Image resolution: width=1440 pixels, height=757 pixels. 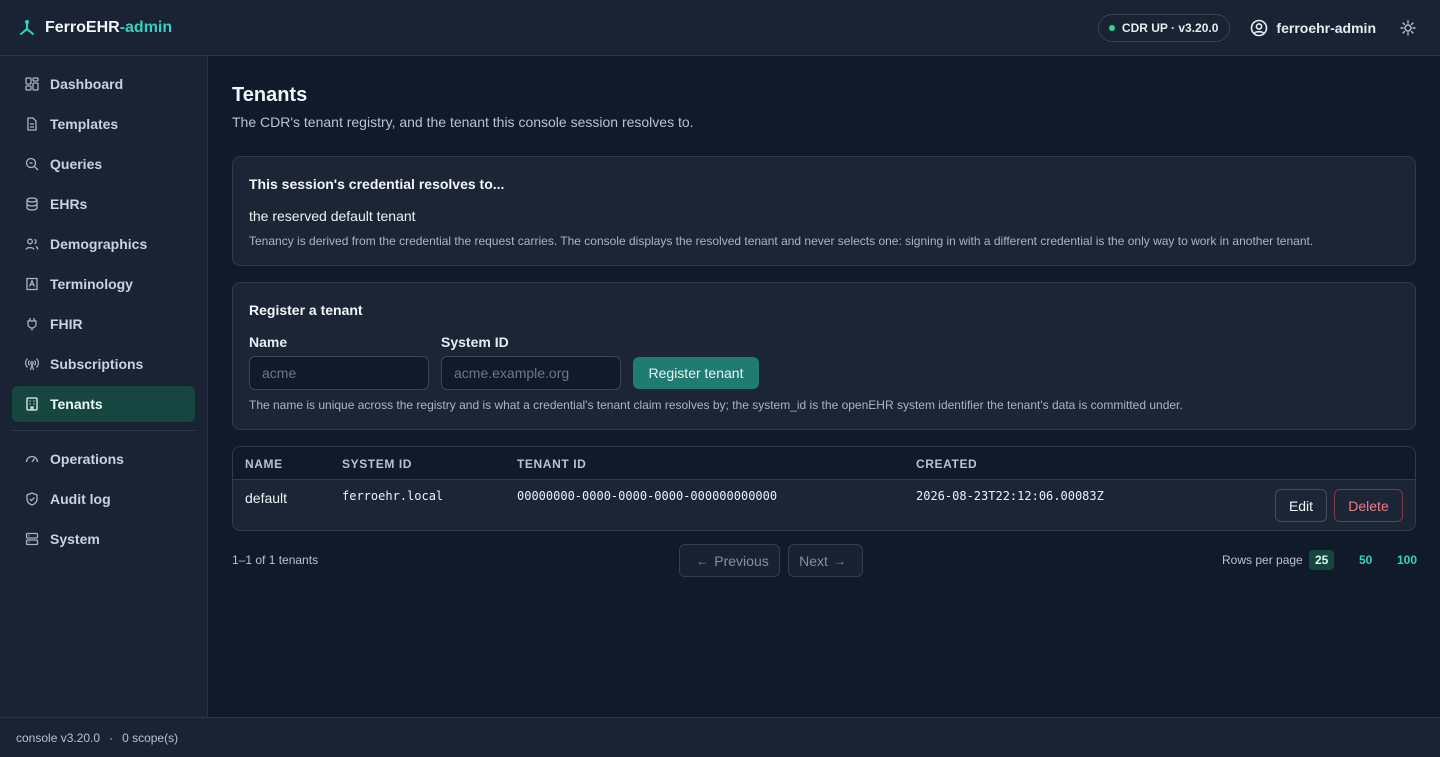 What do you see at coordinates (1010, 496) in the screenshot?
I see `cell-created: 2026-08-23T22:12:06.00083Z` at bounding box center [1010, 496].